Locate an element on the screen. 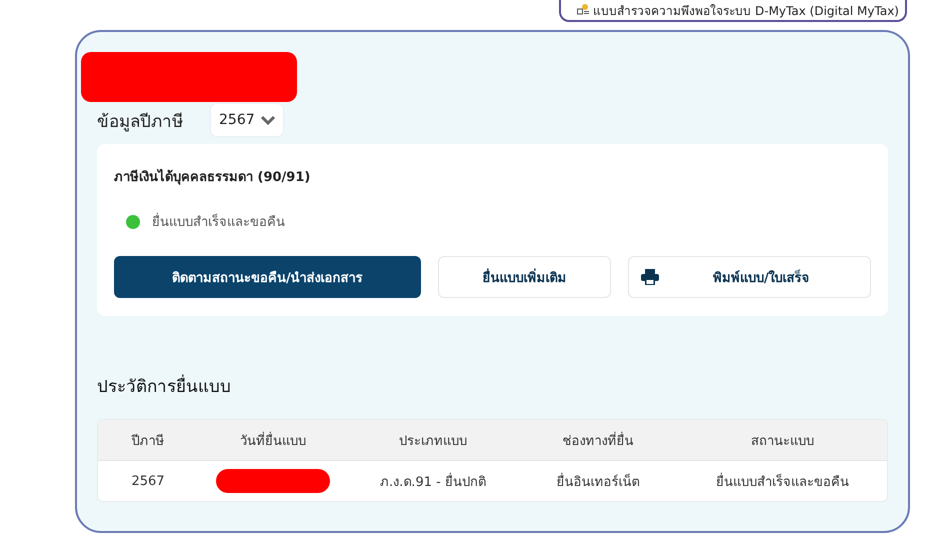 The height and width of the screenshot is (547, 943). tax-year-label: ข้อมูลปีภาษี is located at coordinates (140, 122).